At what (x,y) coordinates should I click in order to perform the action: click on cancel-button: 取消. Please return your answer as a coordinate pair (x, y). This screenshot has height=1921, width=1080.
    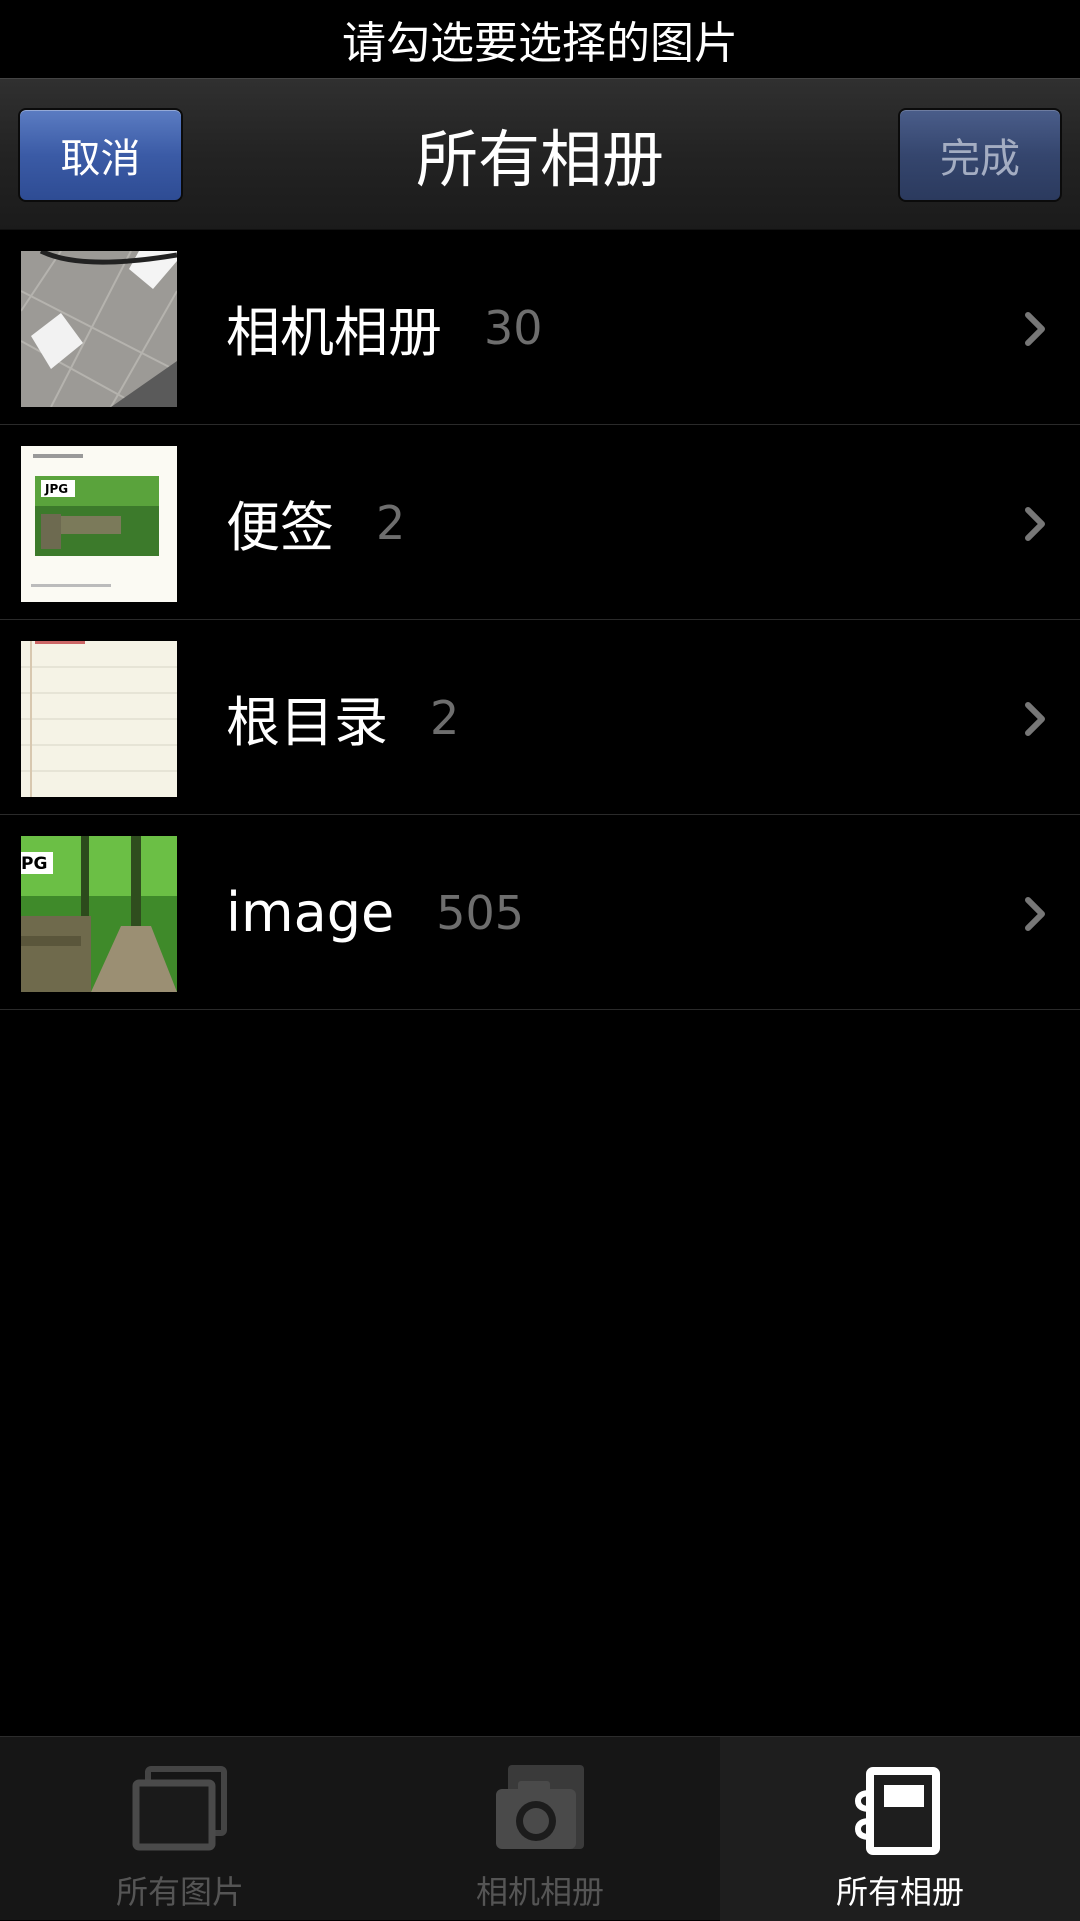
    Looking at the image, I should click on (100, 155).